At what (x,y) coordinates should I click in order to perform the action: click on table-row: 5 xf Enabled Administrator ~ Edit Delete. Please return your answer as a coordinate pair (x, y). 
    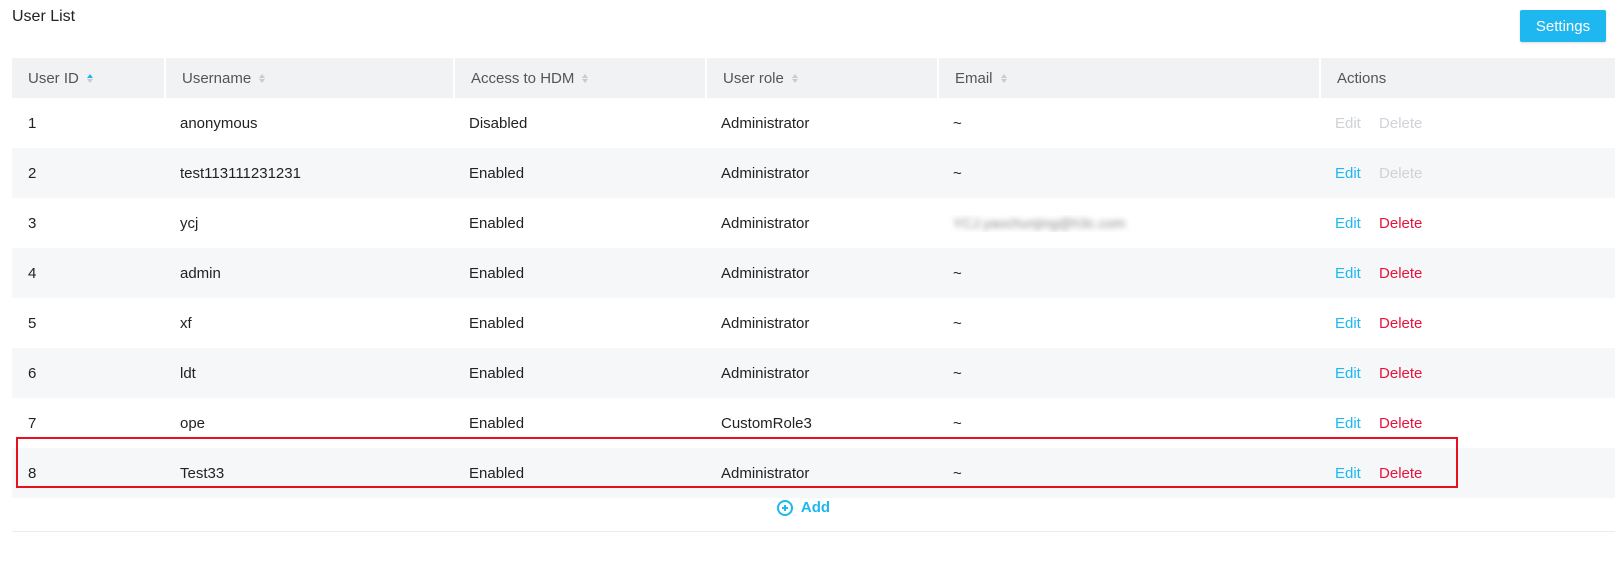
    Looking at the image, I should click on (813, 323).